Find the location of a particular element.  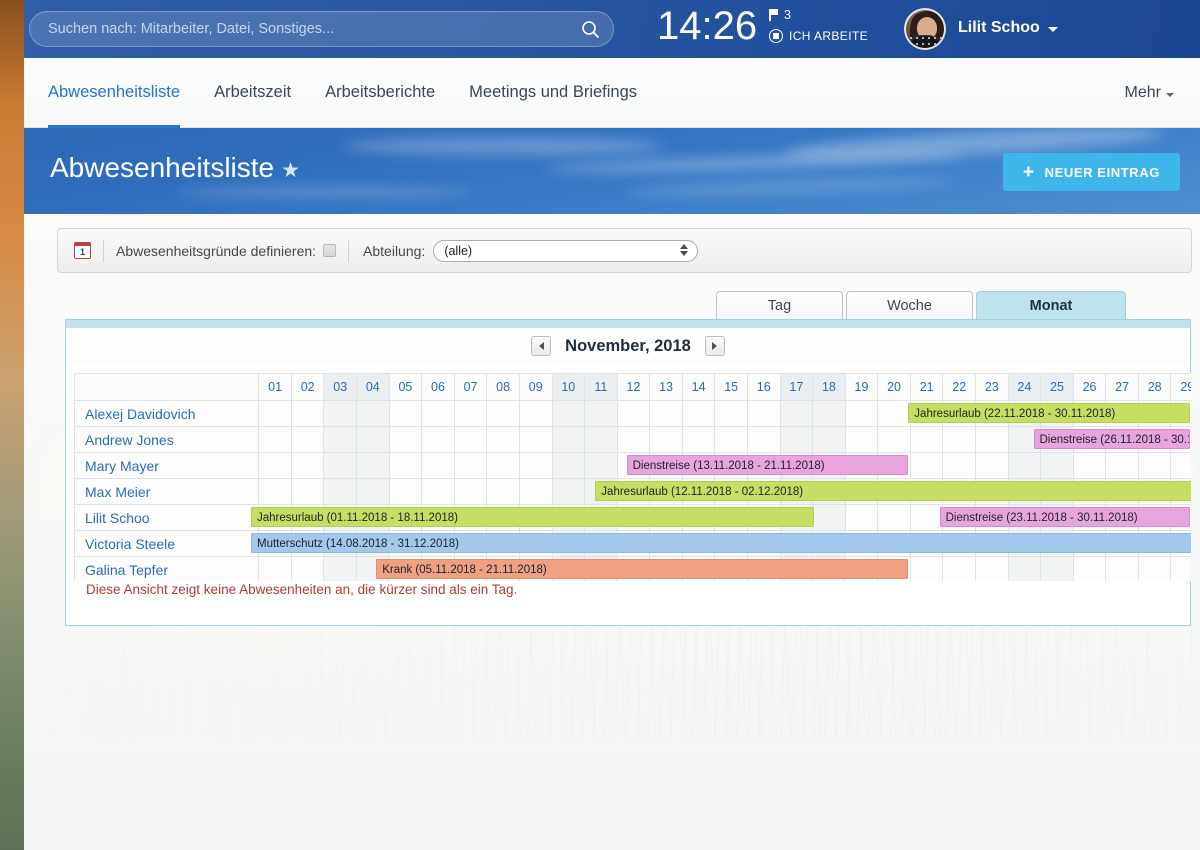

chevron-down-icon is located at coordinates (1053, 29).